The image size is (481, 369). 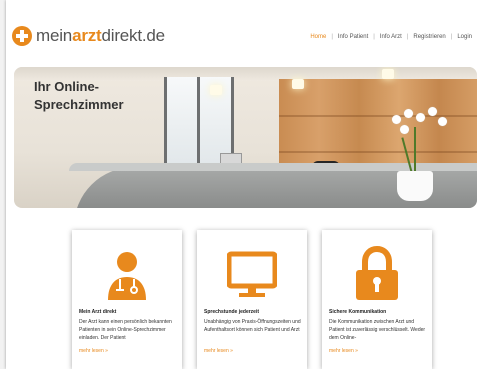 I want to click on card-title: Sichere Kommunikation, so click(x=358, y=312).